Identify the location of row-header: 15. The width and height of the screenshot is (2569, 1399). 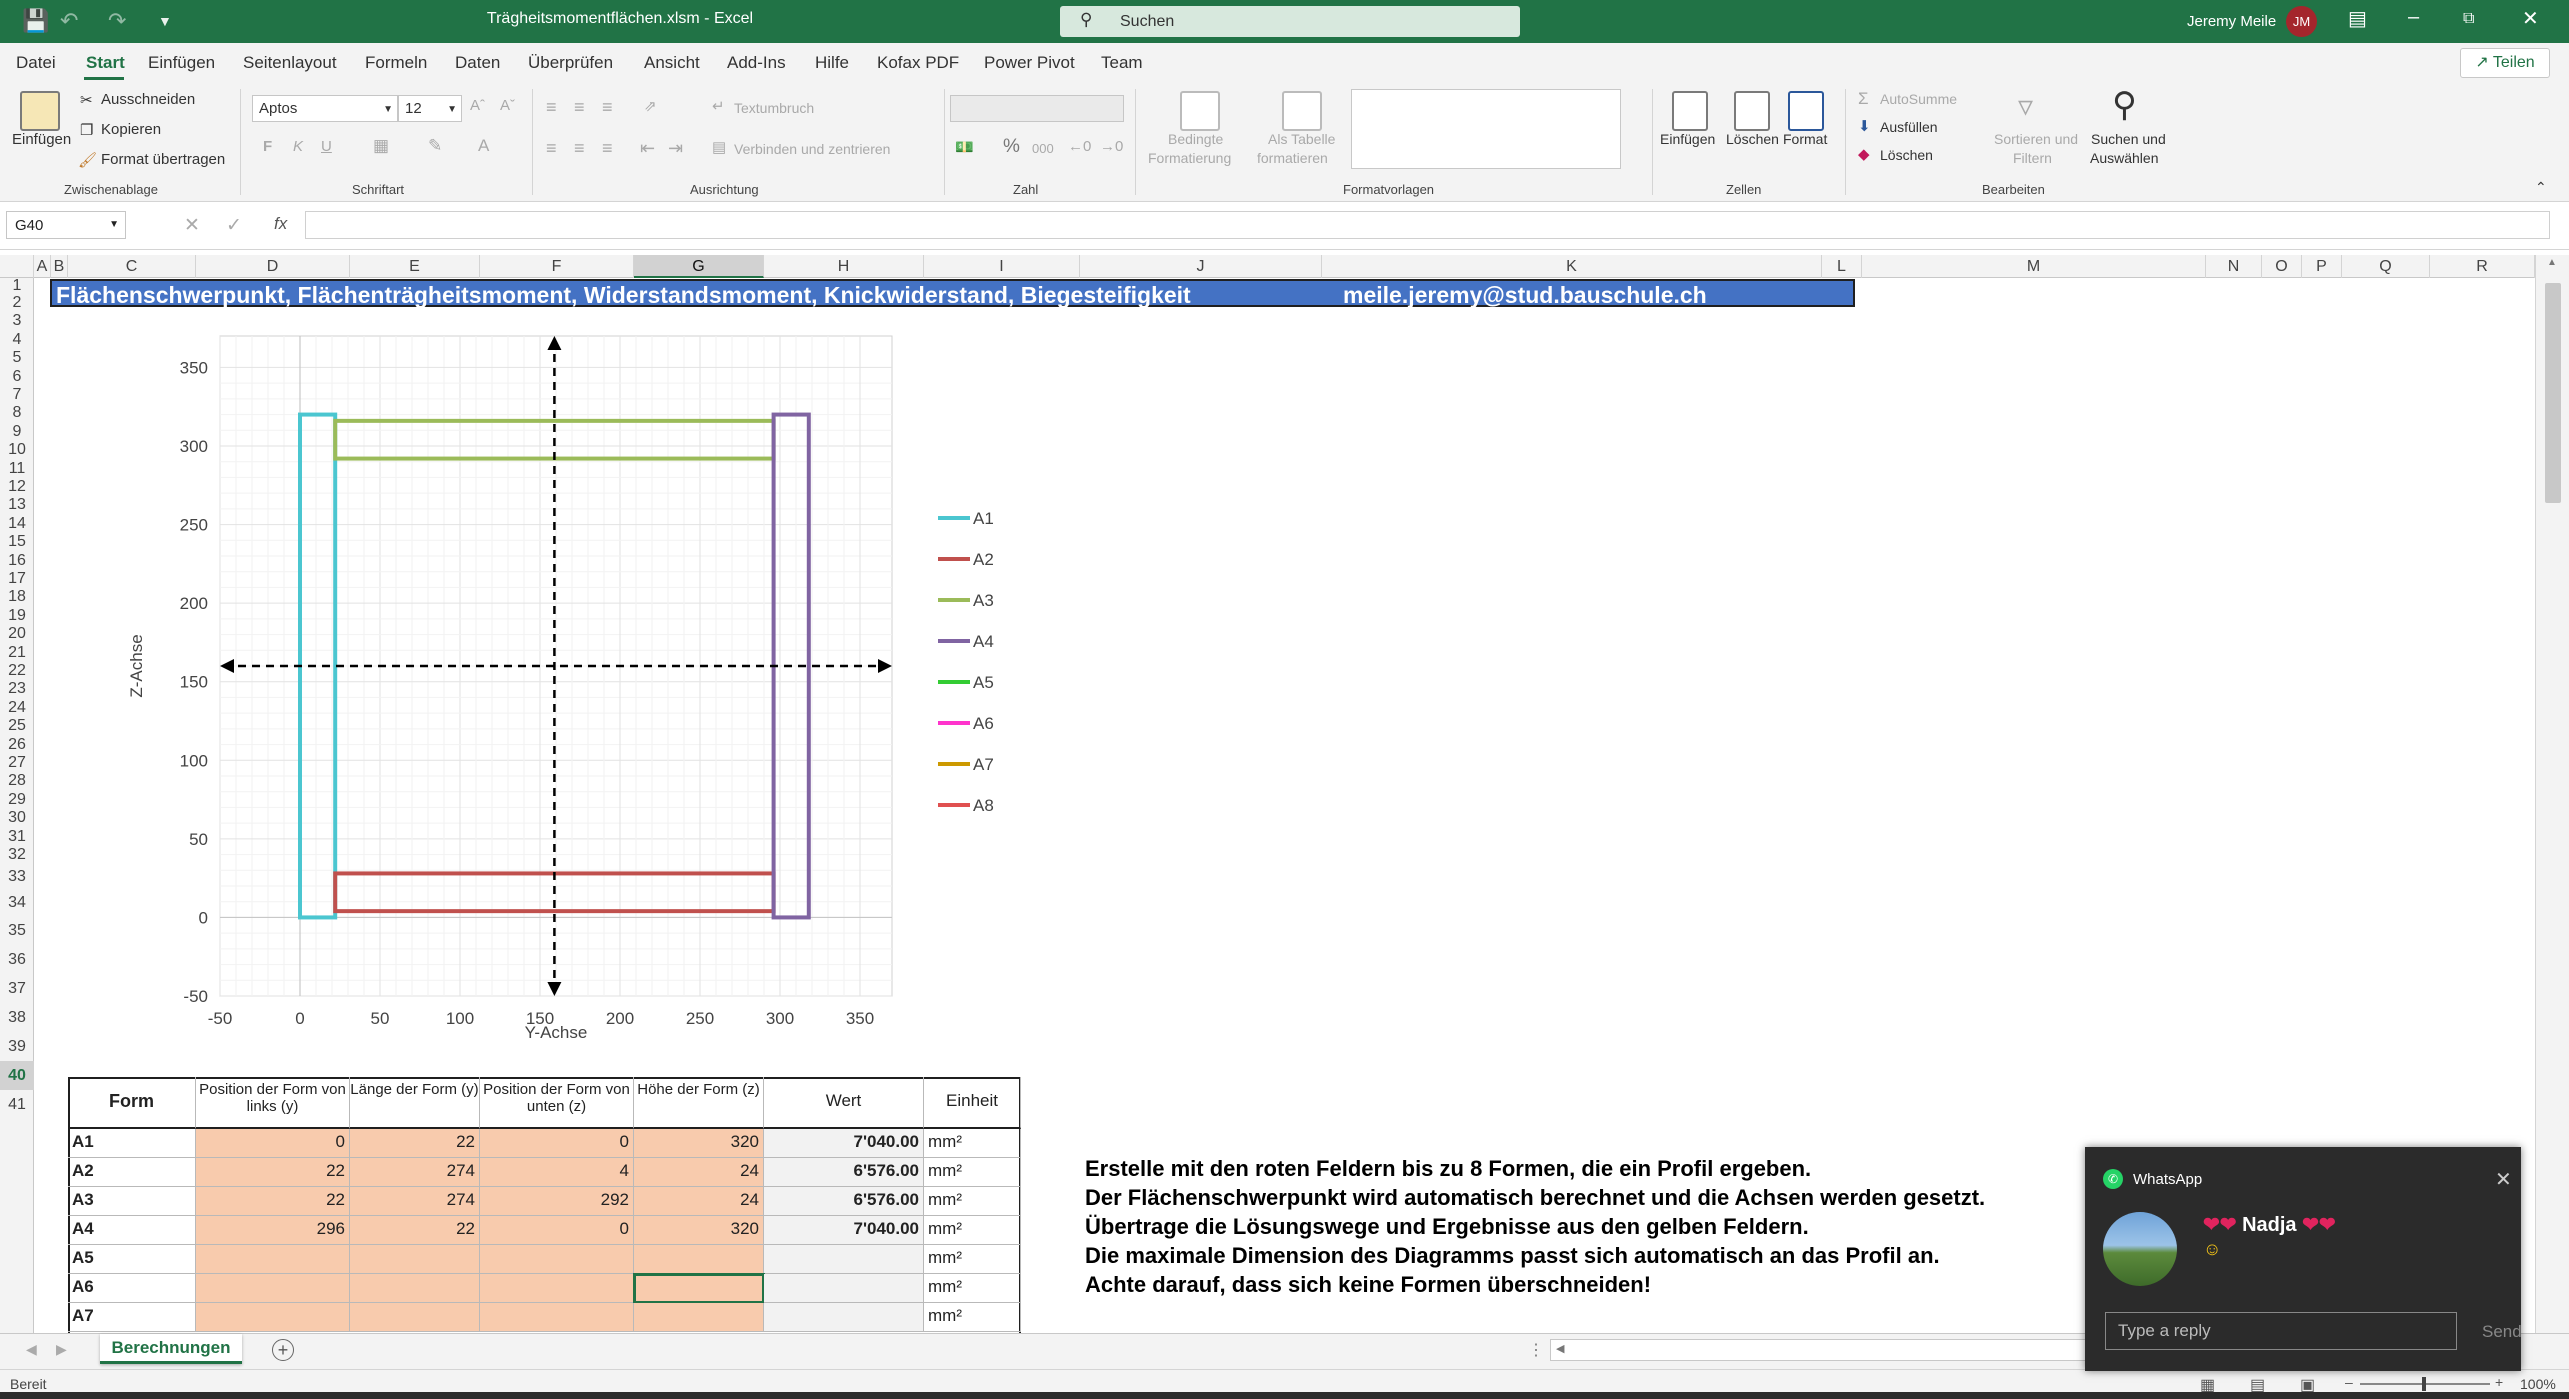
(17, 542).